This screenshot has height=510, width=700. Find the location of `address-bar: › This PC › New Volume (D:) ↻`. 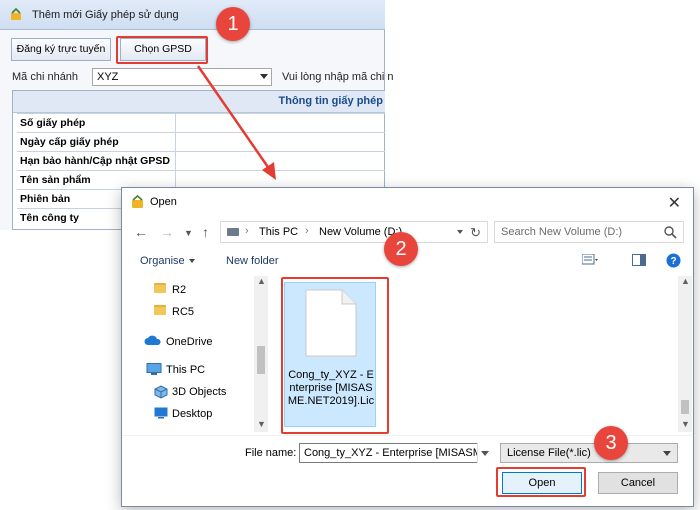

address-bar: › This PC › New Volume (D:) ↻ is located at coordinates (354, 232).